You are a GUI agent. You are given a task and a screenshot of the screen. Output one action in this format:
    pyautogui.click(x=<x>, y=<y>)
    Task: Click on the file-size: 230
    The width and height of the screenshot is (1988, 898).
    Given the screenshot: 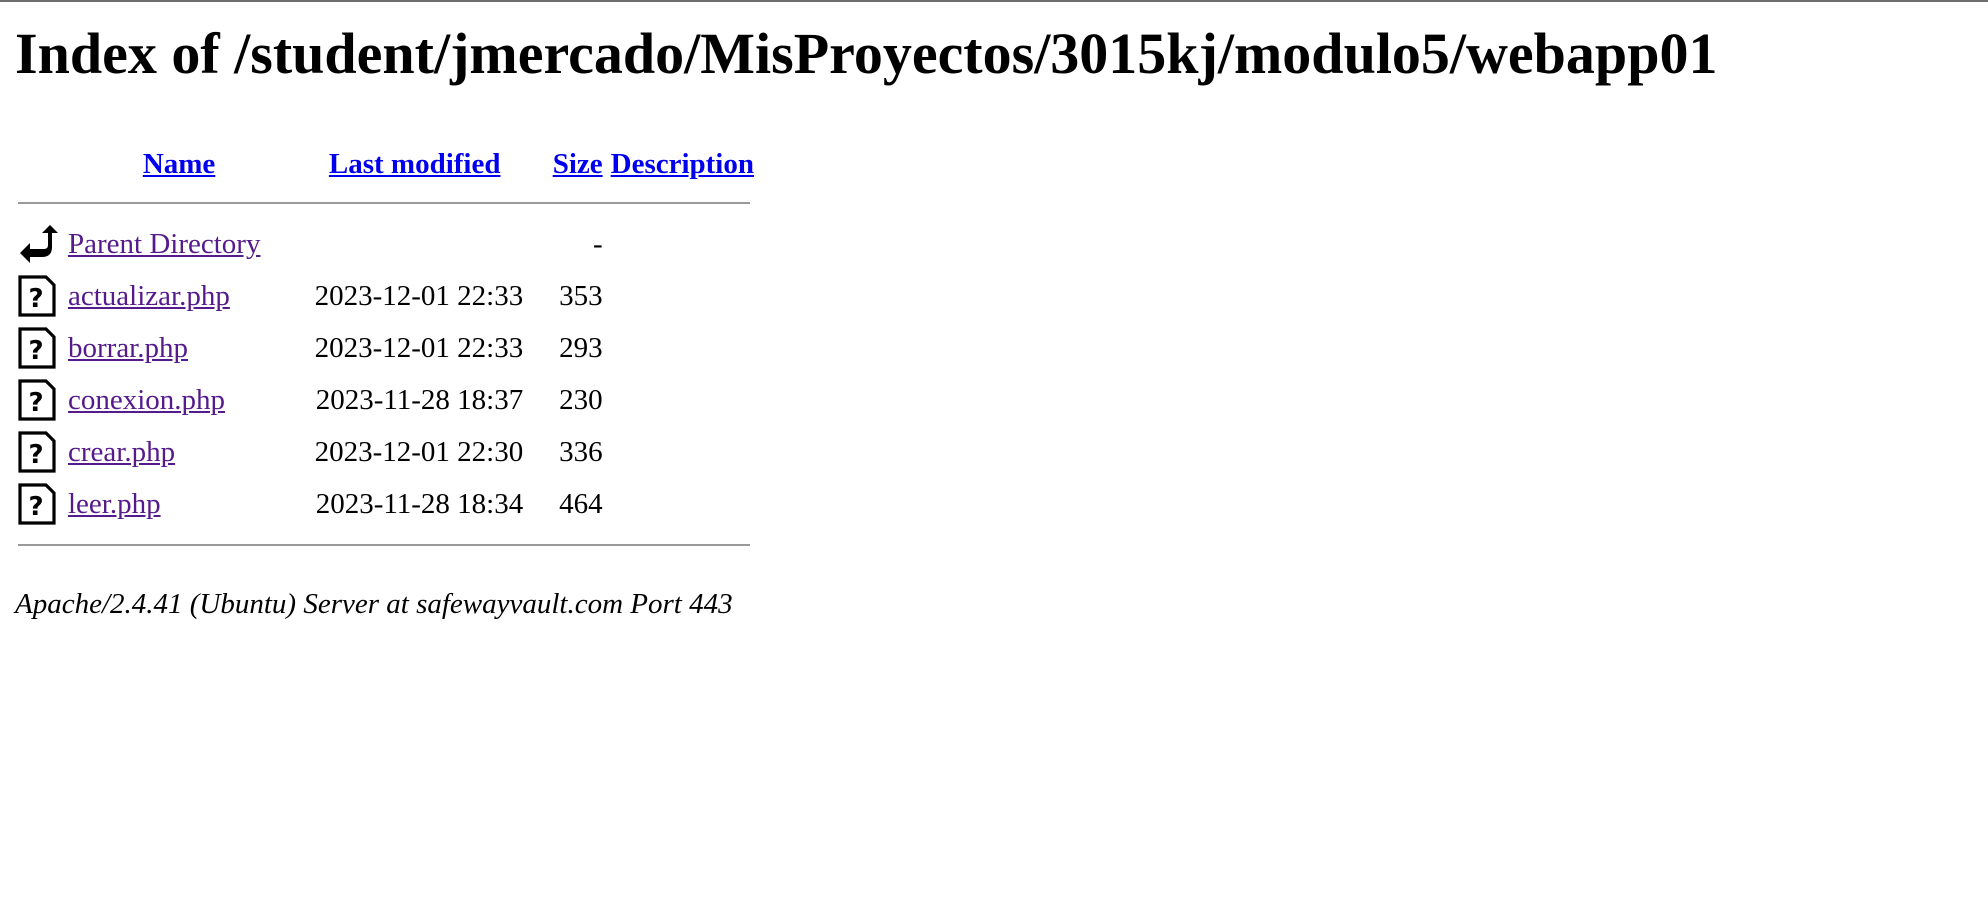 What is the action you would take?
    pyautogui.click(x=581, y=399)
    